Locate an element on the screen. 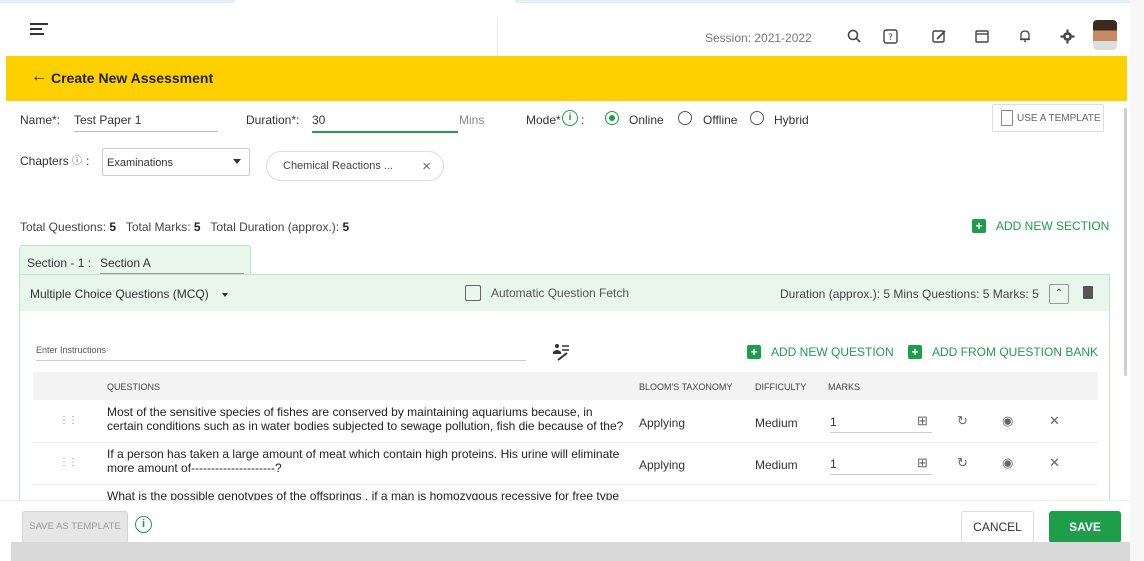 The width and height of the screenshot is (1144, 561). chevron-down-icon is located at coordinates (225, 294).